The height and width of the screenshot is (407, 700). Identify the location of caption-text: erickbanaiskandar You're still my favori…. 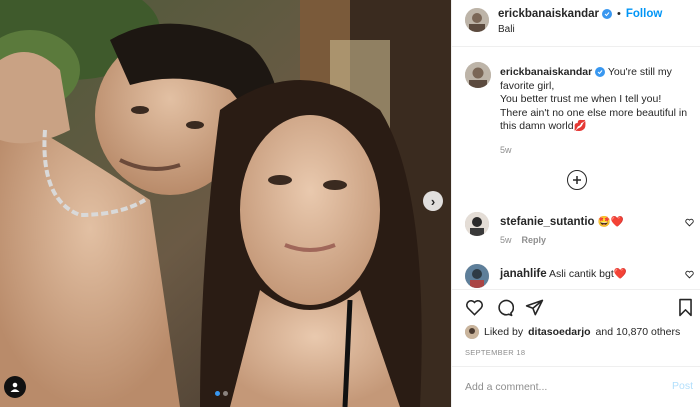
(597, 100).